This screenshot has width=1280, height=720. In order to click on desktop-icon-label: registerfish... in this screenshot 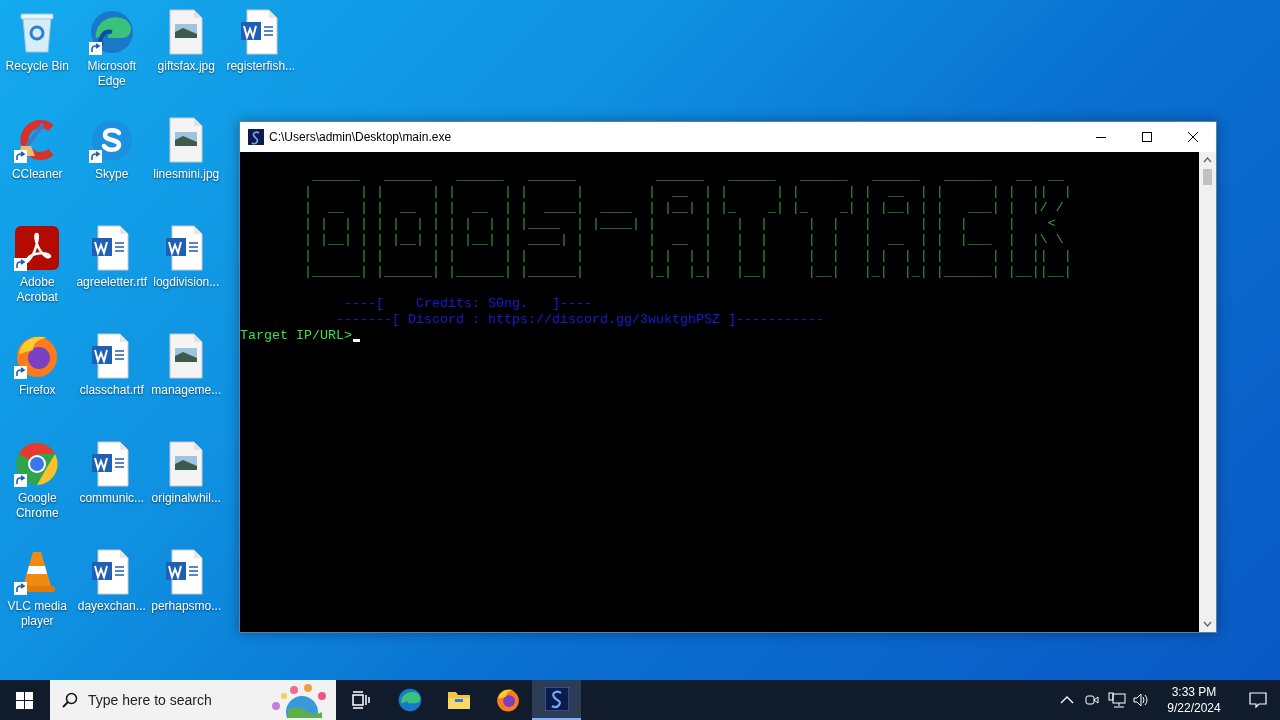, I will do `click(260, 66)`.